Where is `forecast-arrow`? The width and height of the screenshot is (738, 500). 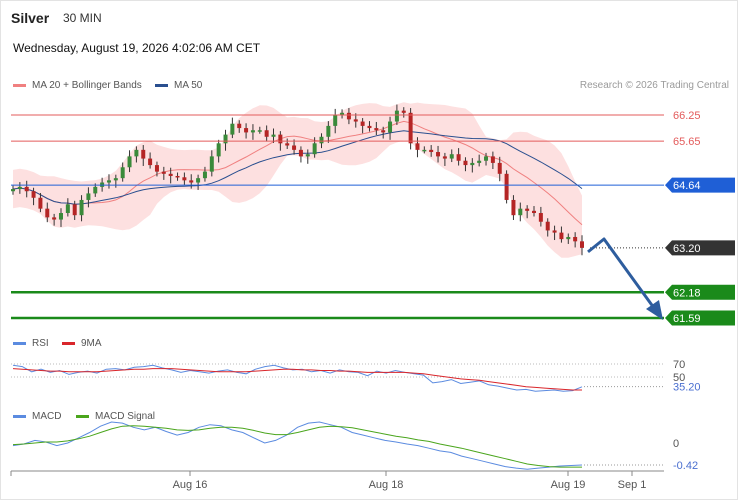
forecast-arrow is located at coordinates (621, 273).